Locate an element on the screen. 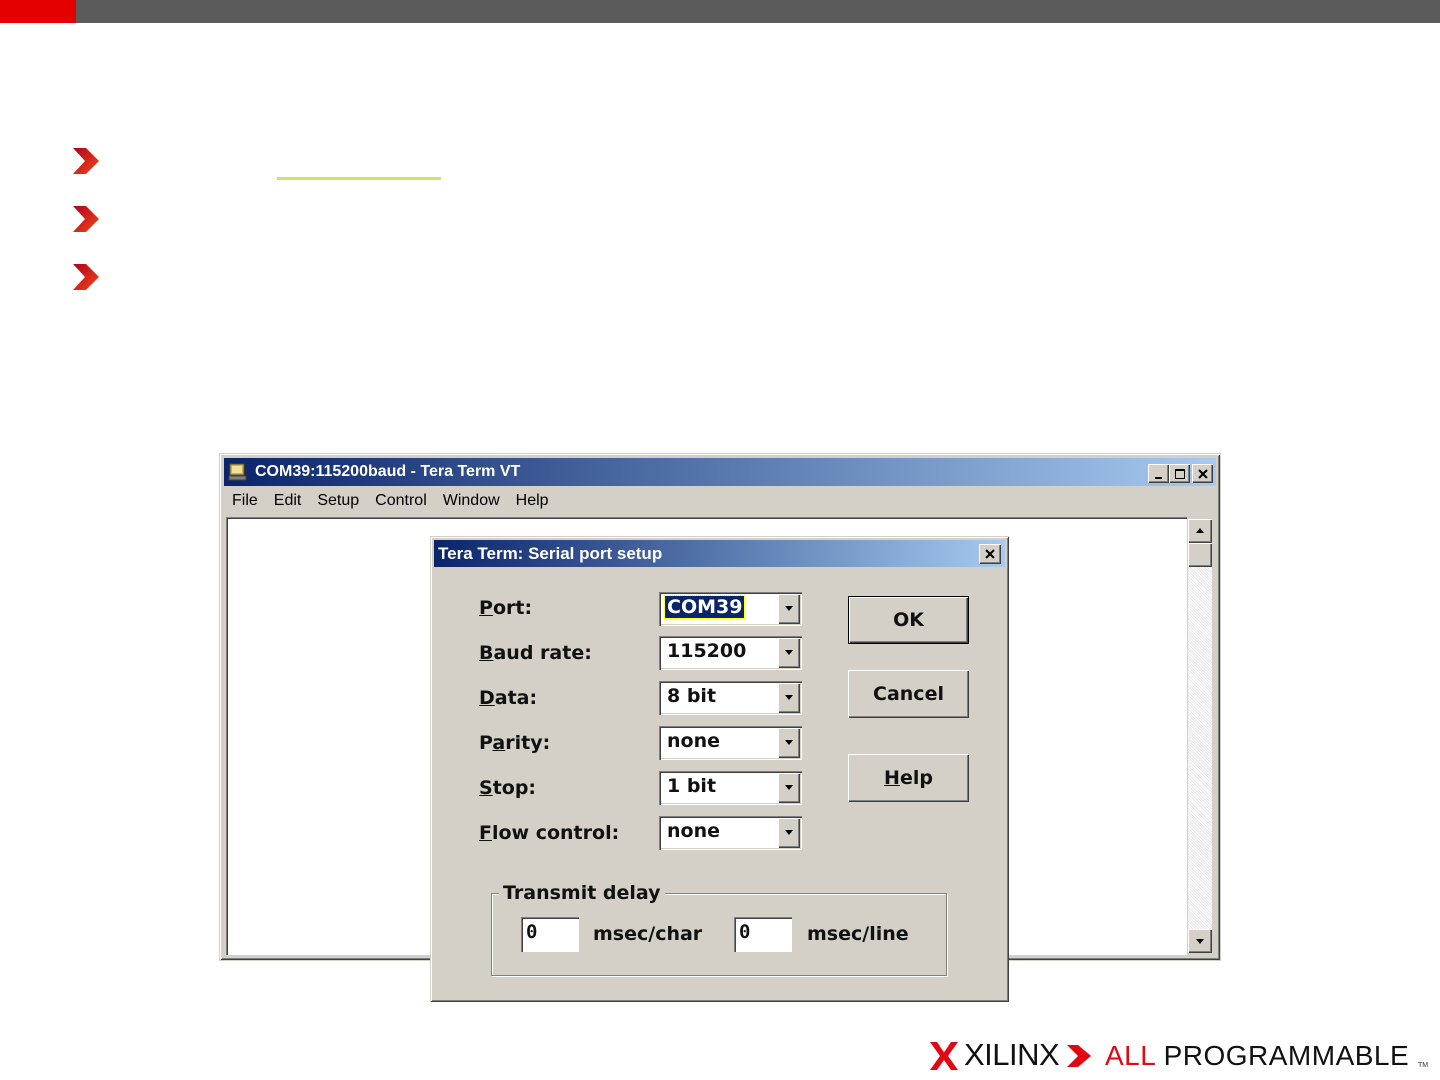 This screenshot has height=1080, width=1440. menu-help: Help is located at coordinates (532, 501).